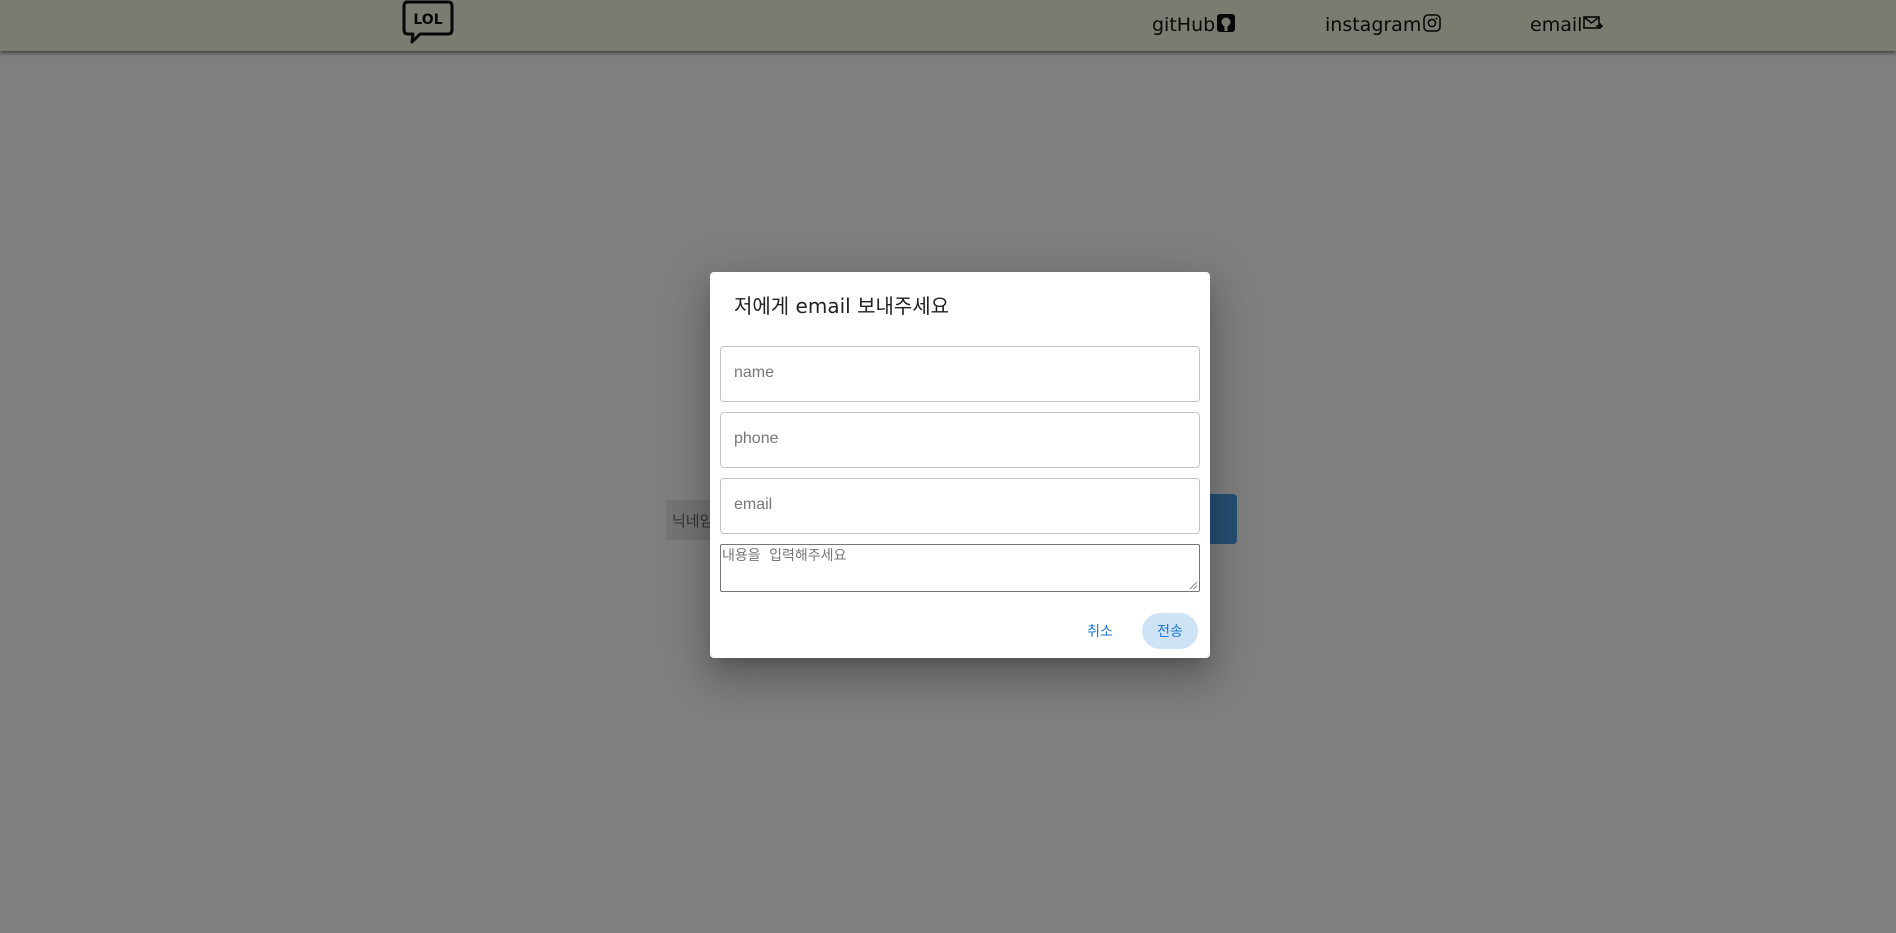 The height and width of the screenshot is (933, 1896). Describe the element at coordinates (756, 438) in the screenshot. I see `phone-placeholder: phone` at that location.